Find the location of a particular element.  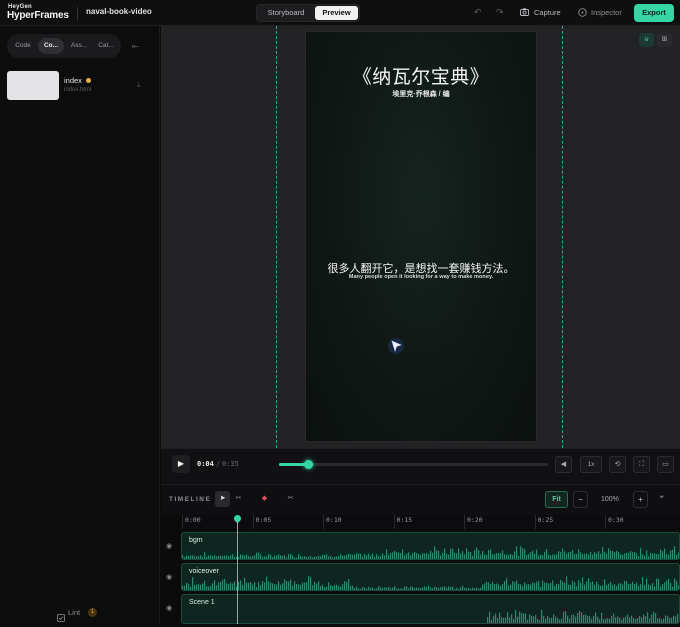

zoom-in-button: + is located at coordinates (640, 499).